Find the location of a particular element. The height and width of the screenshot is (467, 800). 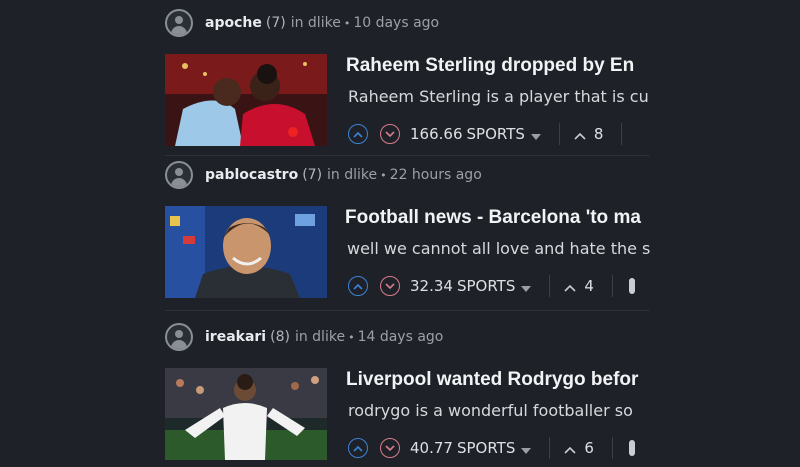

post-meta: pablocastro (7) in dlike • 22 hours ago is located at coordinates (323, 175).